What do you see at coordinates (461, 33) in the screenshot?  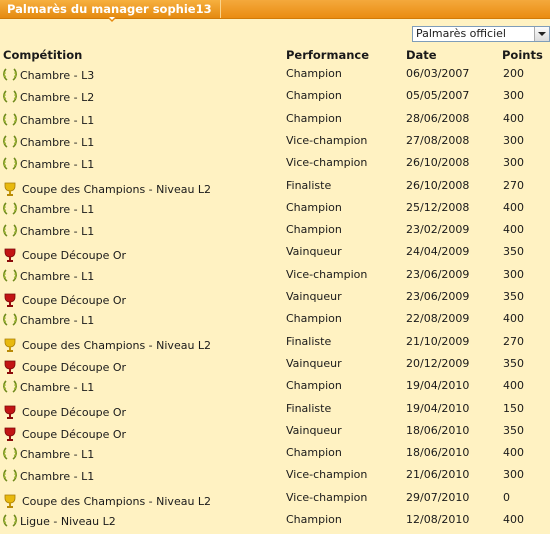 I see `palmares-type-value: Palmarès officiel` at bounding box center [461, 33].